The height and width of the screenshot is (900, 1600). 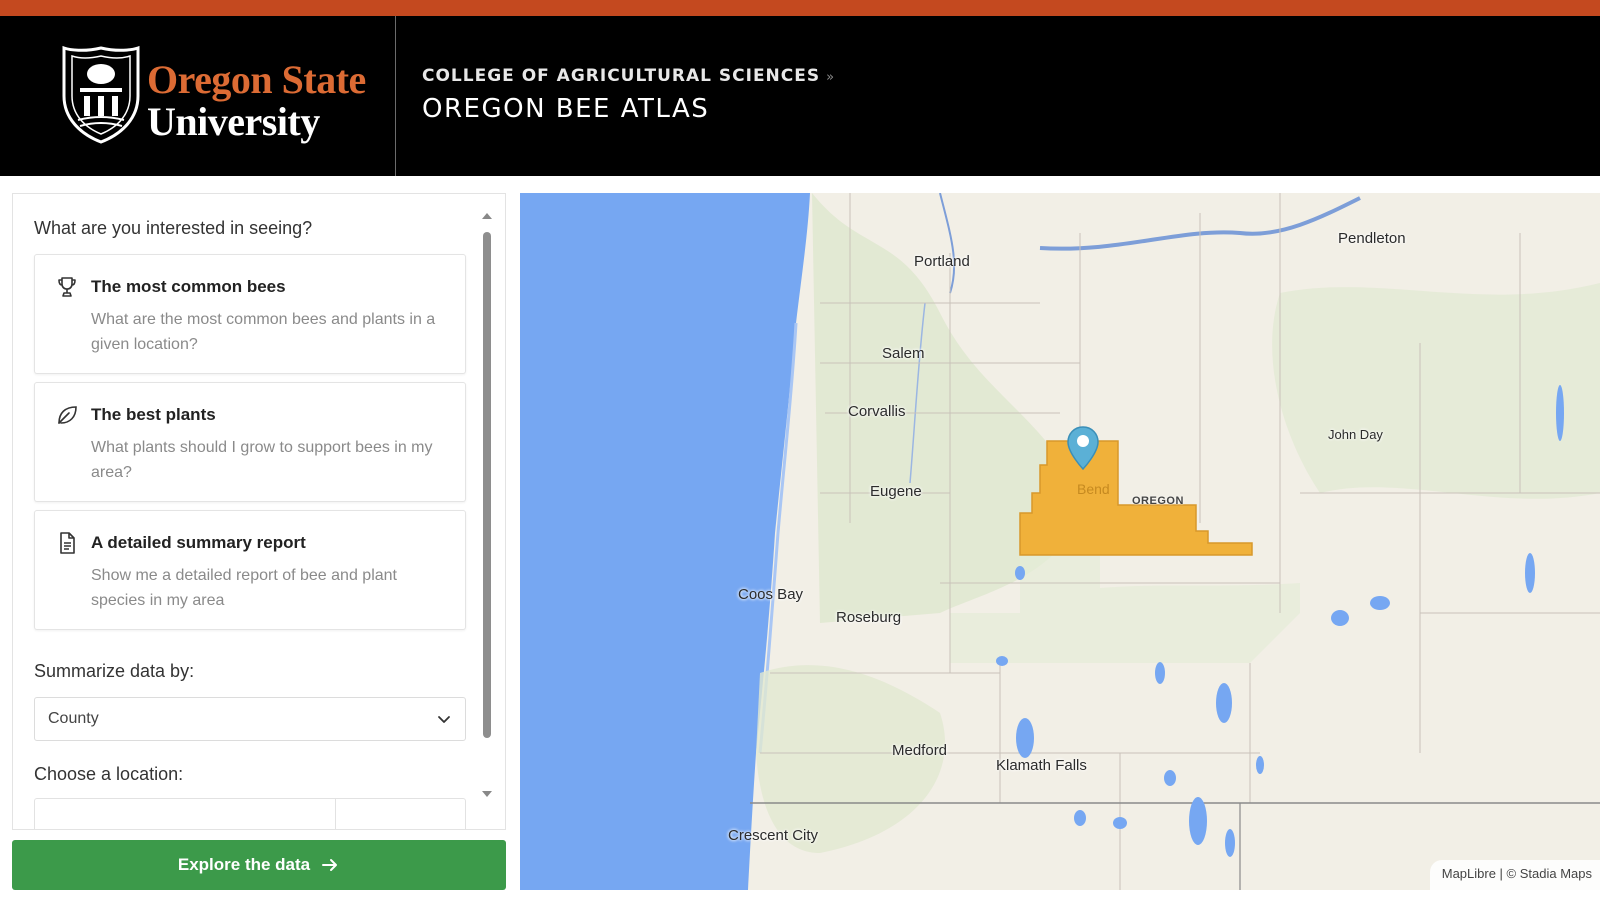 What do you see at coordinates (1083, 448) in the screenshot?
I see `location-pin-icon` at bounding box center [1083, 448].